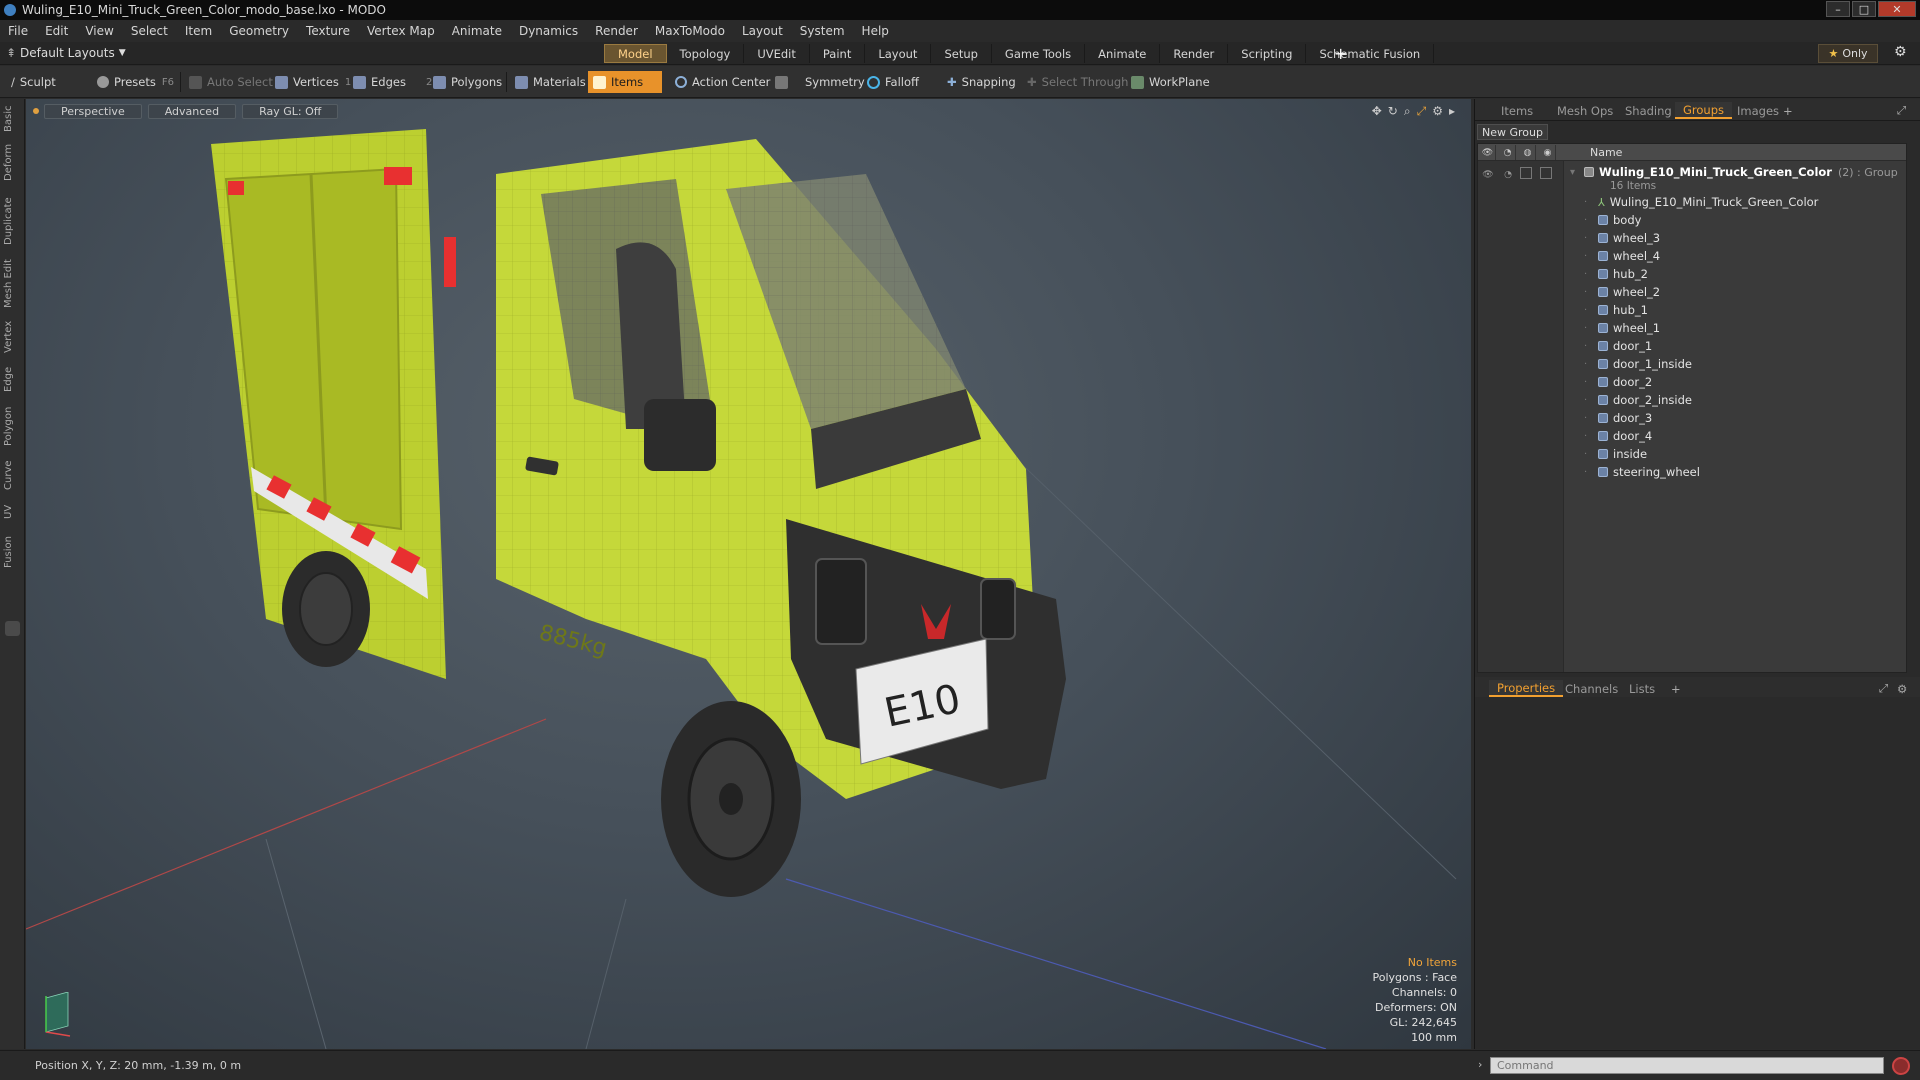  I want to click on new-group-button: New Group, so click(1512, 132).